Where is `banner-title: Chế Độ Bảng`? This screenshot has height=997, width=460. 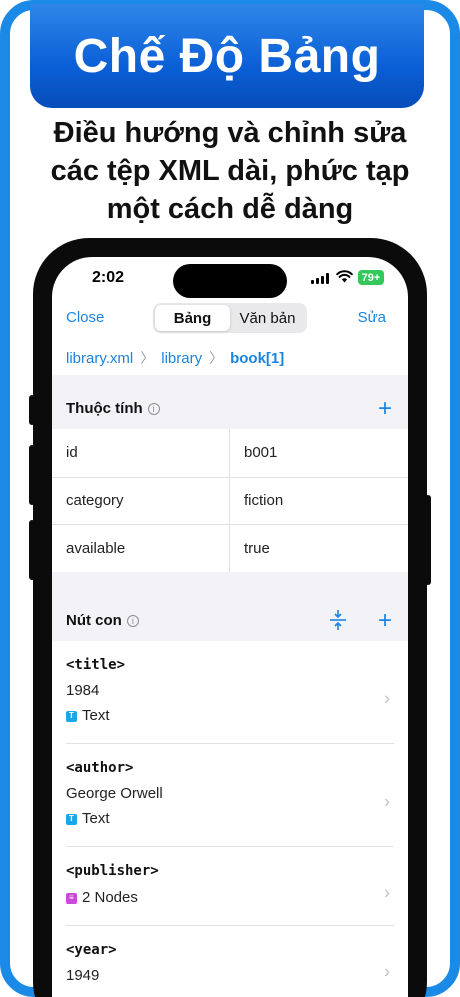 banner-title: Chế Độ Bảng is located at coordinates (227, 56).